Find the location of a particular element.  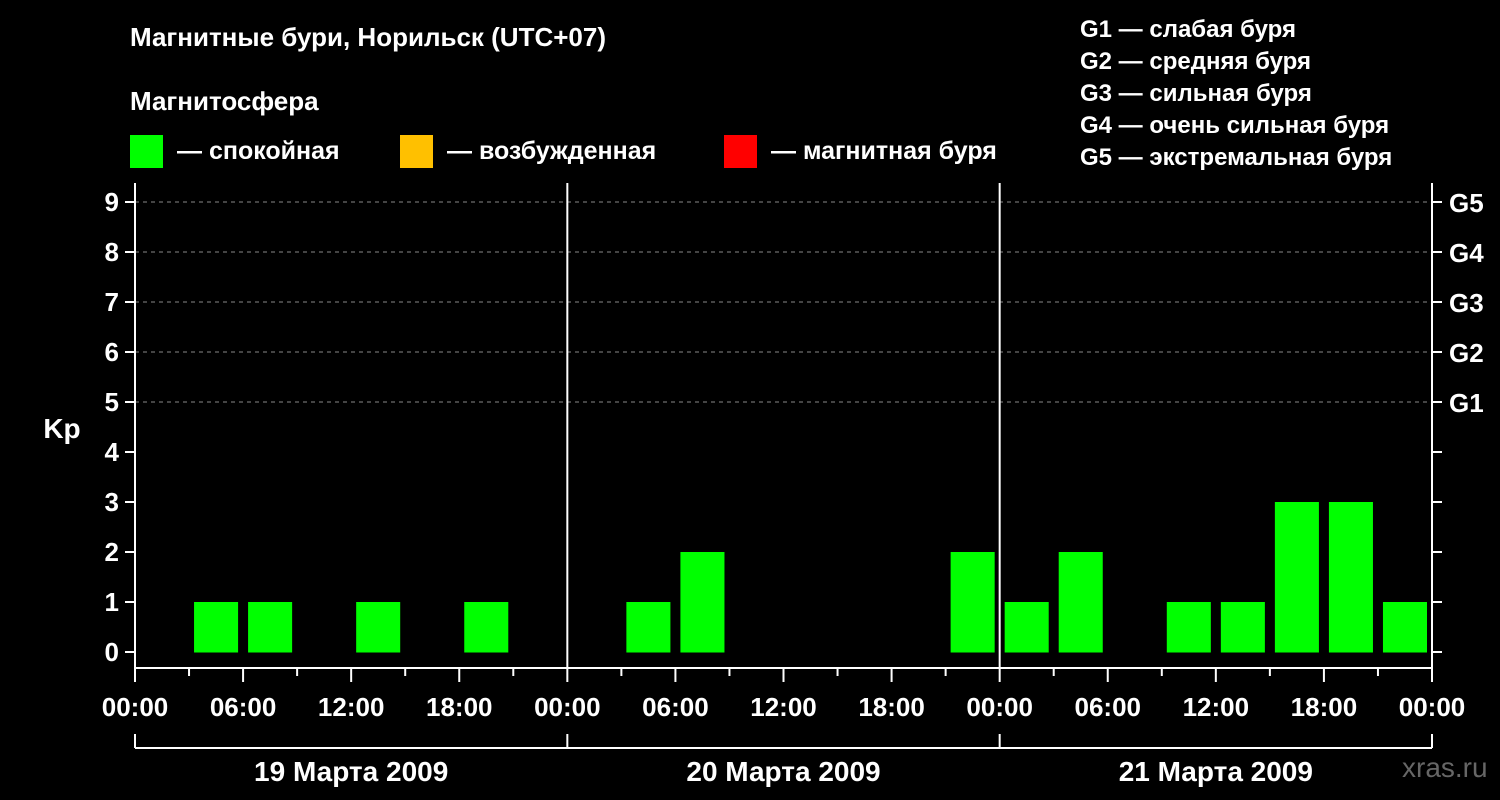

day-label: 21 Марта 2009 is located at coordinates (1216, 771).